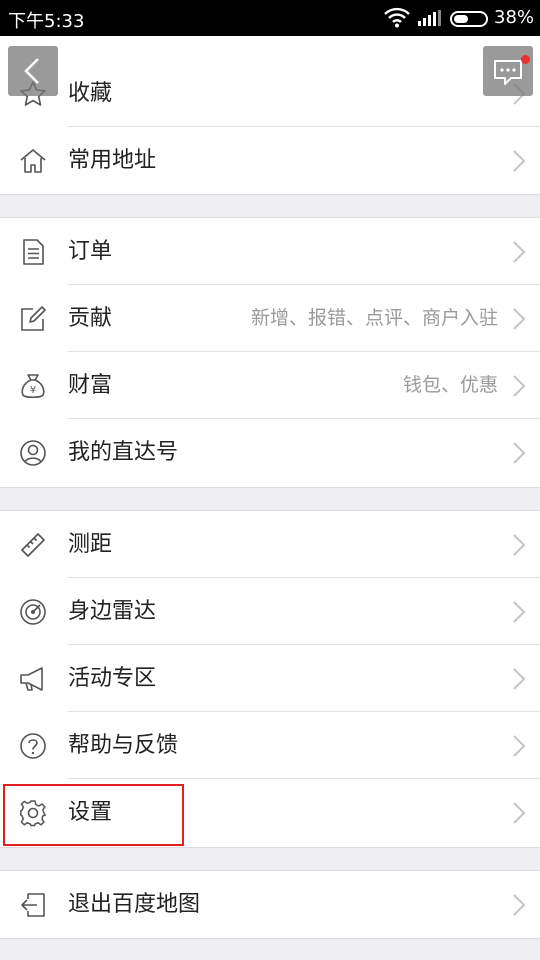 The width and height of the screenshot is (540, 960). I want to click on menu-item-exit: 退出百度地图, so click(270, 904).